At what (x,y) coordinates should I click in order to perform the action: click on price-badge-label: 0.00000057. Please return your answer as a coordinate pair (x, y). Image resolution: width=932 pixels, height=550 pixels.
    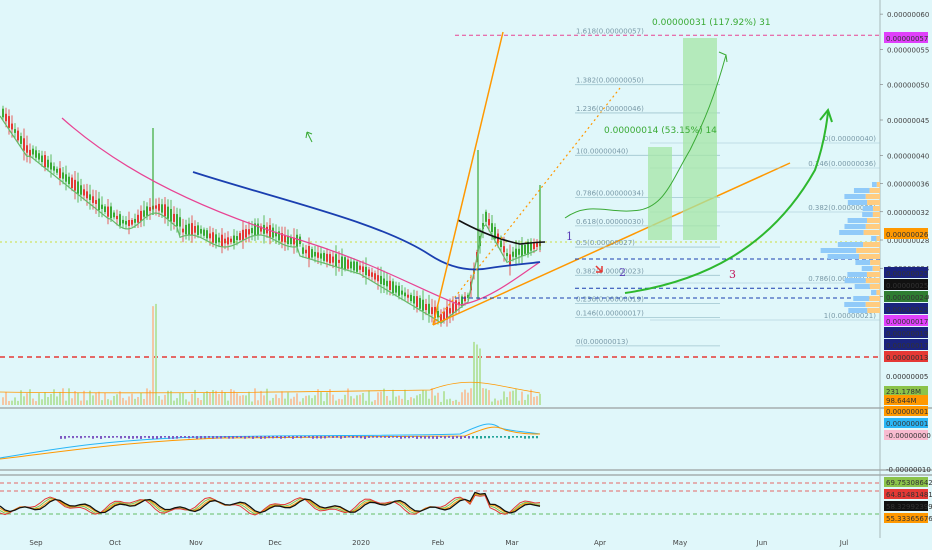
    Looking at the image, I should click on (907, 39).